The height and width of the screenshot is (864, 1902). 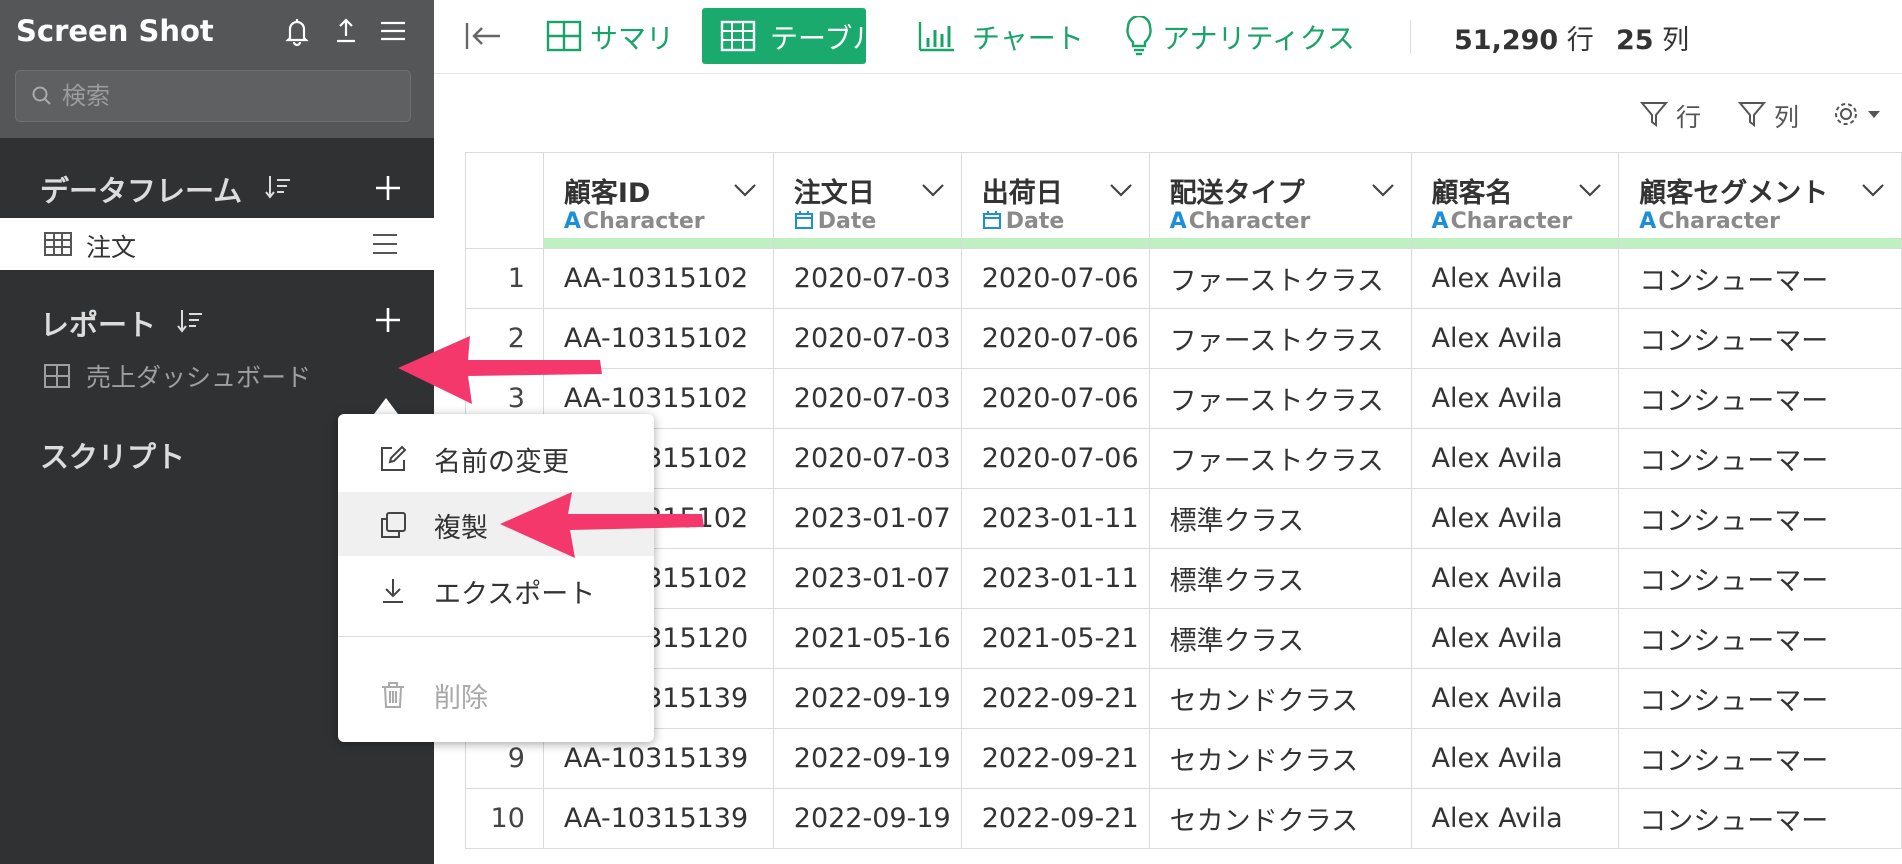 What do you see at coordinates (1858, 114) in the screenshot?
I see `settings-gear-icon` at bounding box center [1858, 114].